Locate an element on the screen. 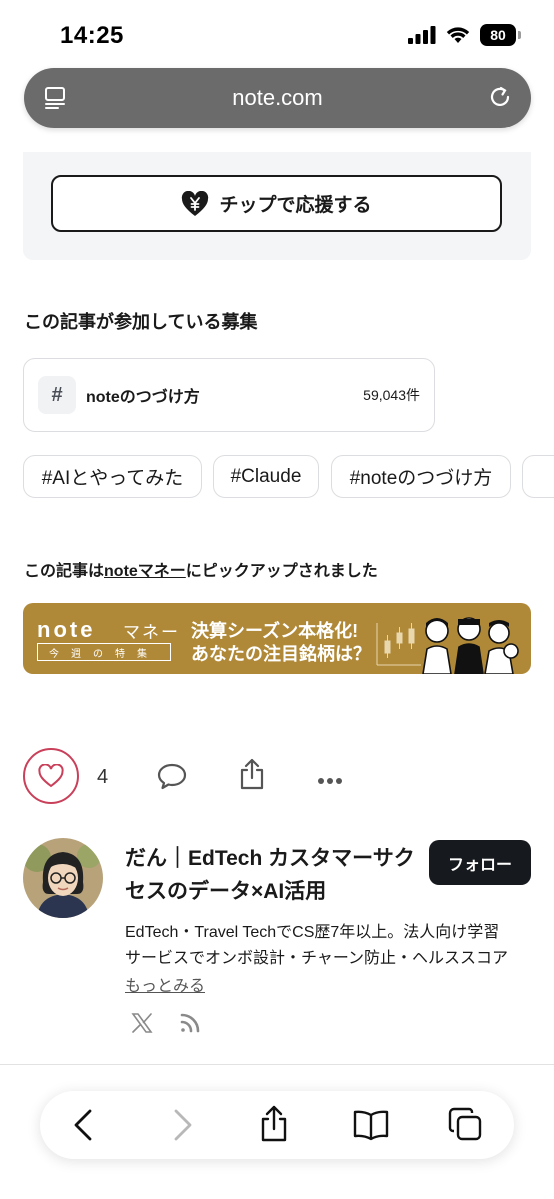 The width and height of the screenshot is (554, 1199). contest-heading: この記事が参加している募集 is located at coordinates (141, 322).